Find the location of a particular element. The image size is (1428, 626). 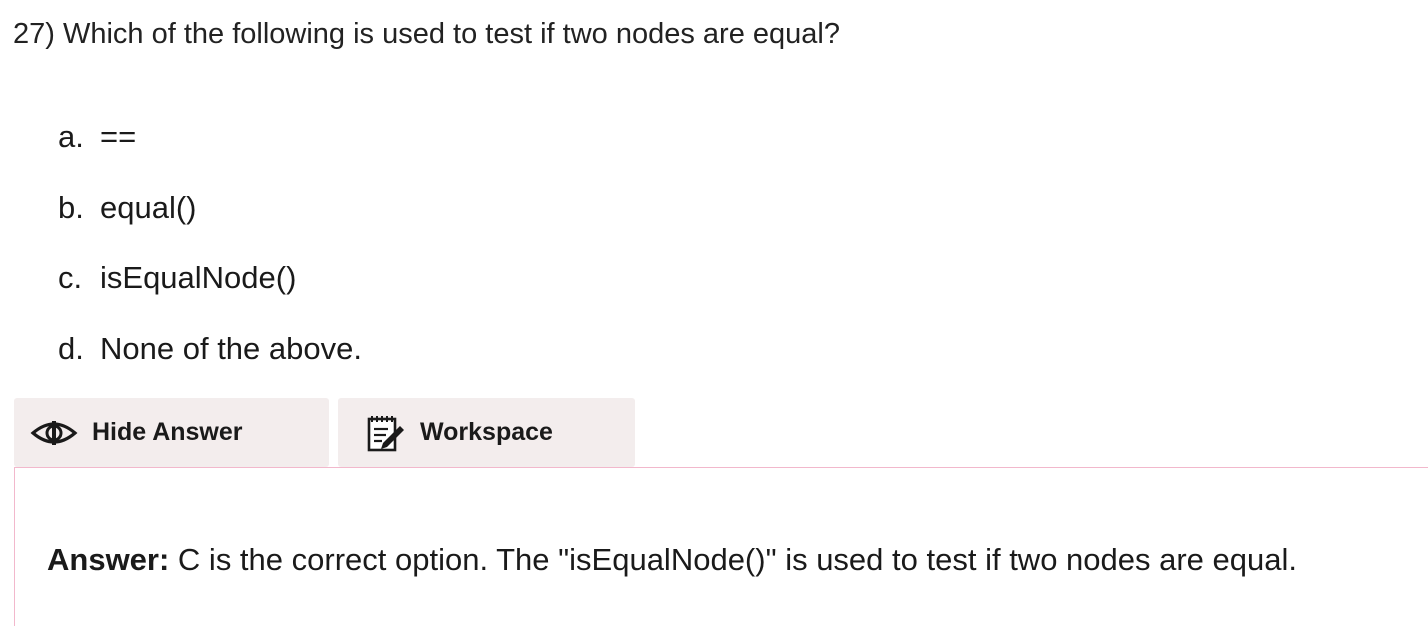

option-text: equal() is located at coordinates (148, 207).